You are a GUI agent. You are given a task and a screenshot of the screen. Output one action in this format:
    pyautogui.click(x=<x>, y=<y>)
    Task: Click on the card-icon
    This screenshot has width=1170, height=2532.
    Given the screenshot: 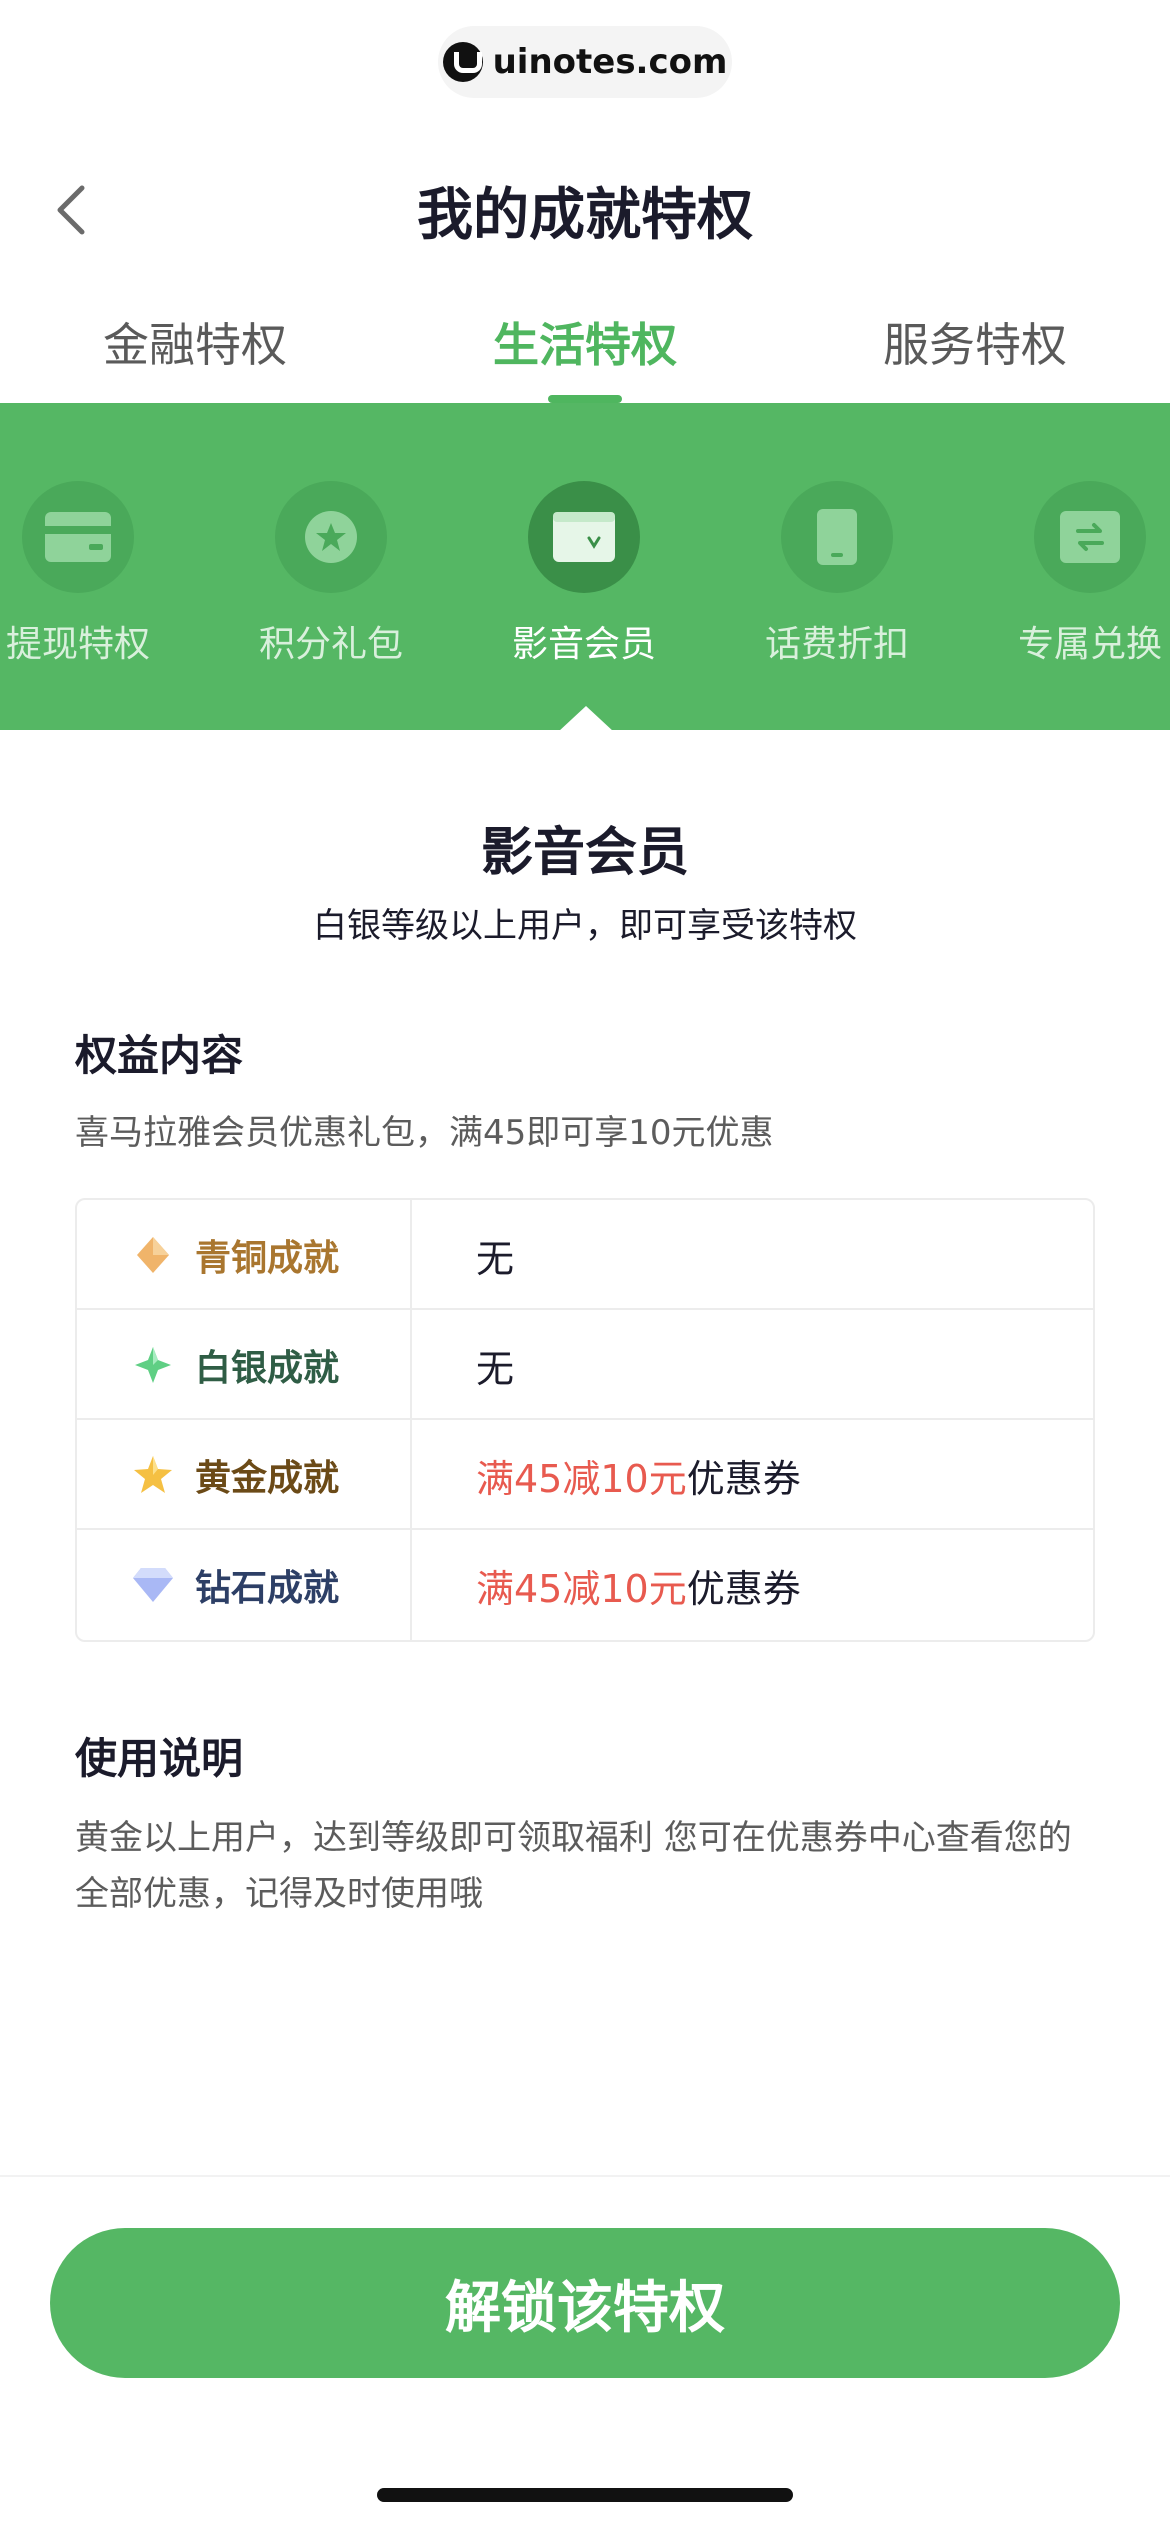 What is the action you would take?
    pyautogui.click(x=78, y=537)
    